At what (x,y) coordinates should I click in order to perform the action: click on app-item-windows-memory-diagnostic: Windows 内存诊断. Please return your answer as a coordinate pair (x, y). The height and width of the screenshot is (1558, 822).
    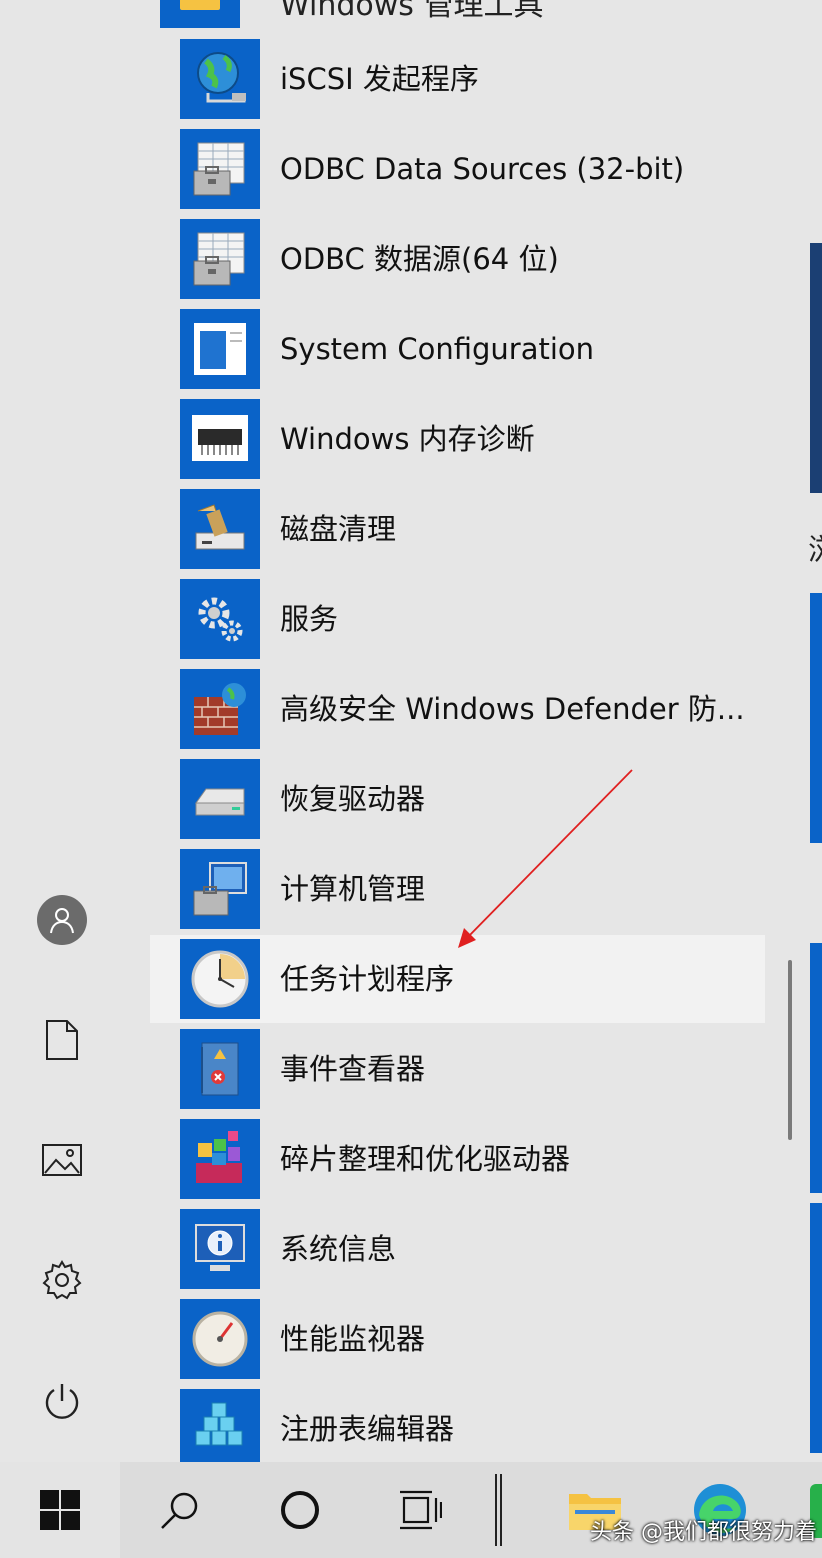
    Looking at the image, I should click on (457, 439).